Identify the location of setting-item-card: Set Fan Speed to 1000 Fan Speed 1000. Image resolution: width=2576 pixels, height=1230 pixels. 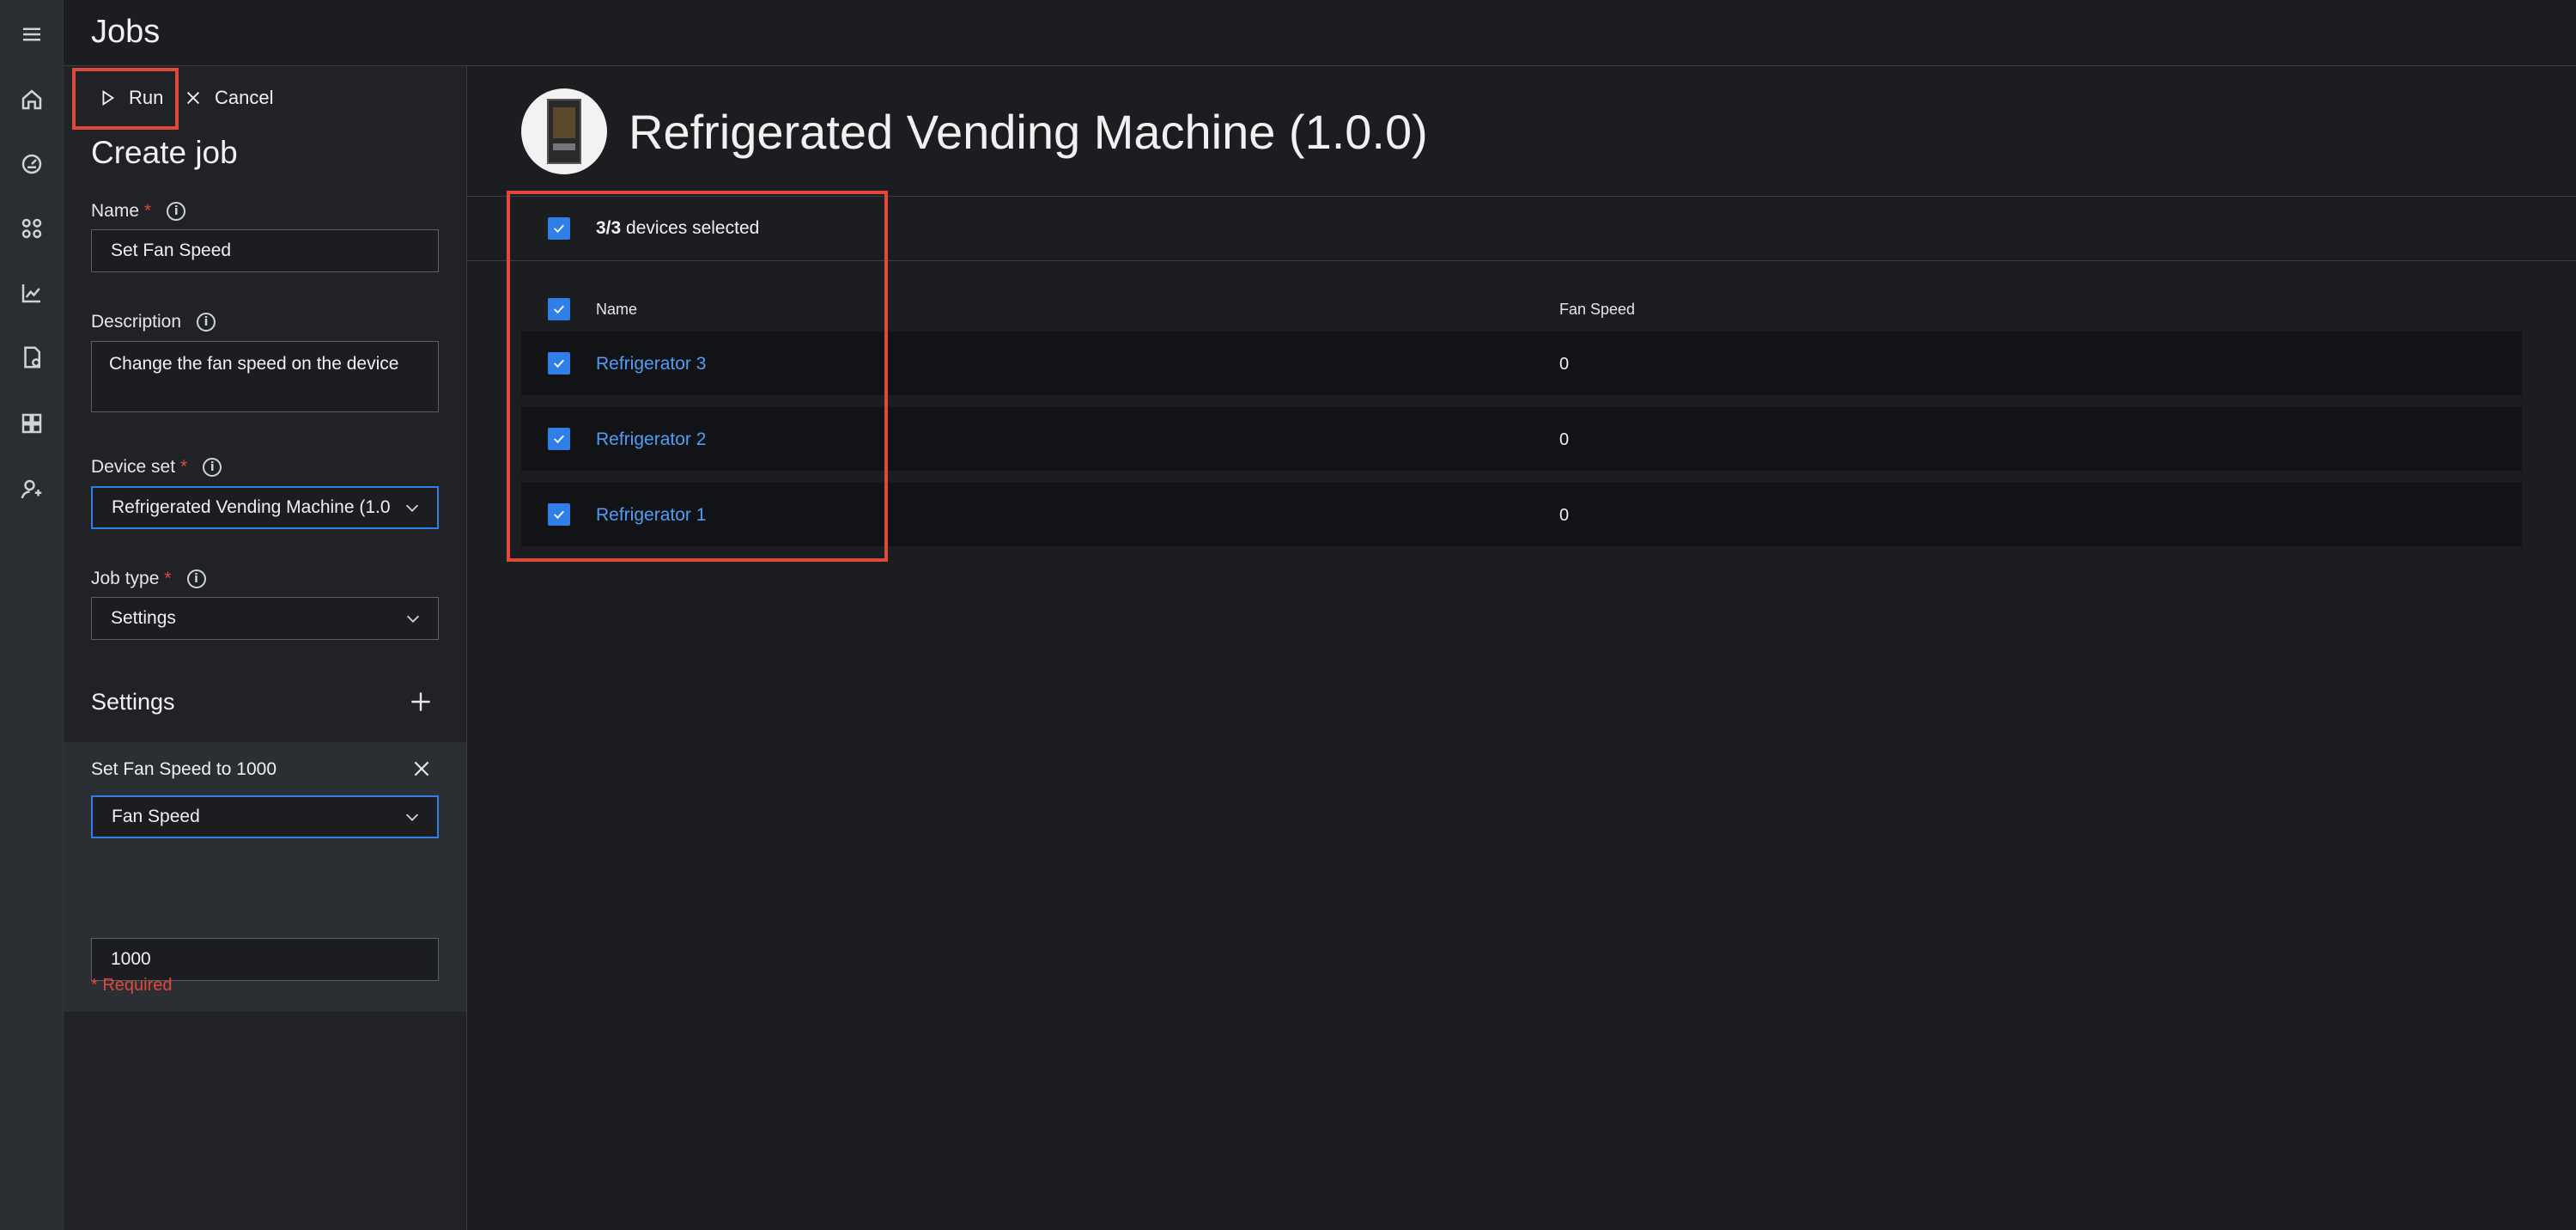
(265, 877).